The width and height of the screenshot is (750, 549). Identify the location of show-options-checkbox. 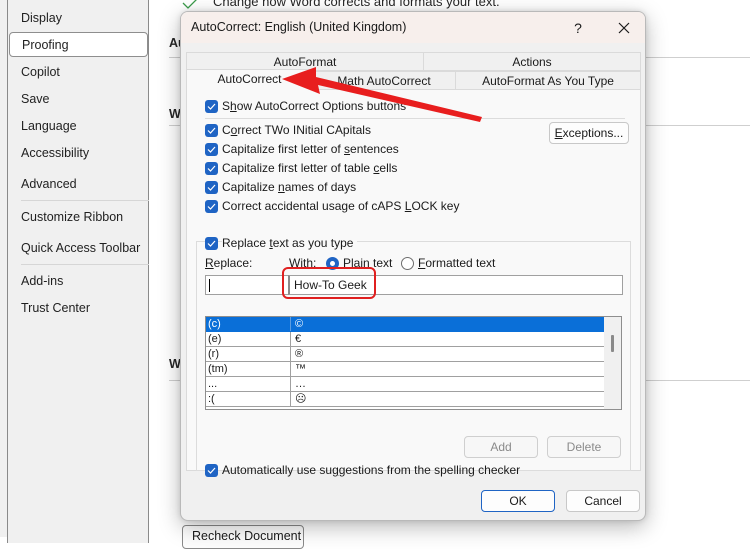
(211, 106).